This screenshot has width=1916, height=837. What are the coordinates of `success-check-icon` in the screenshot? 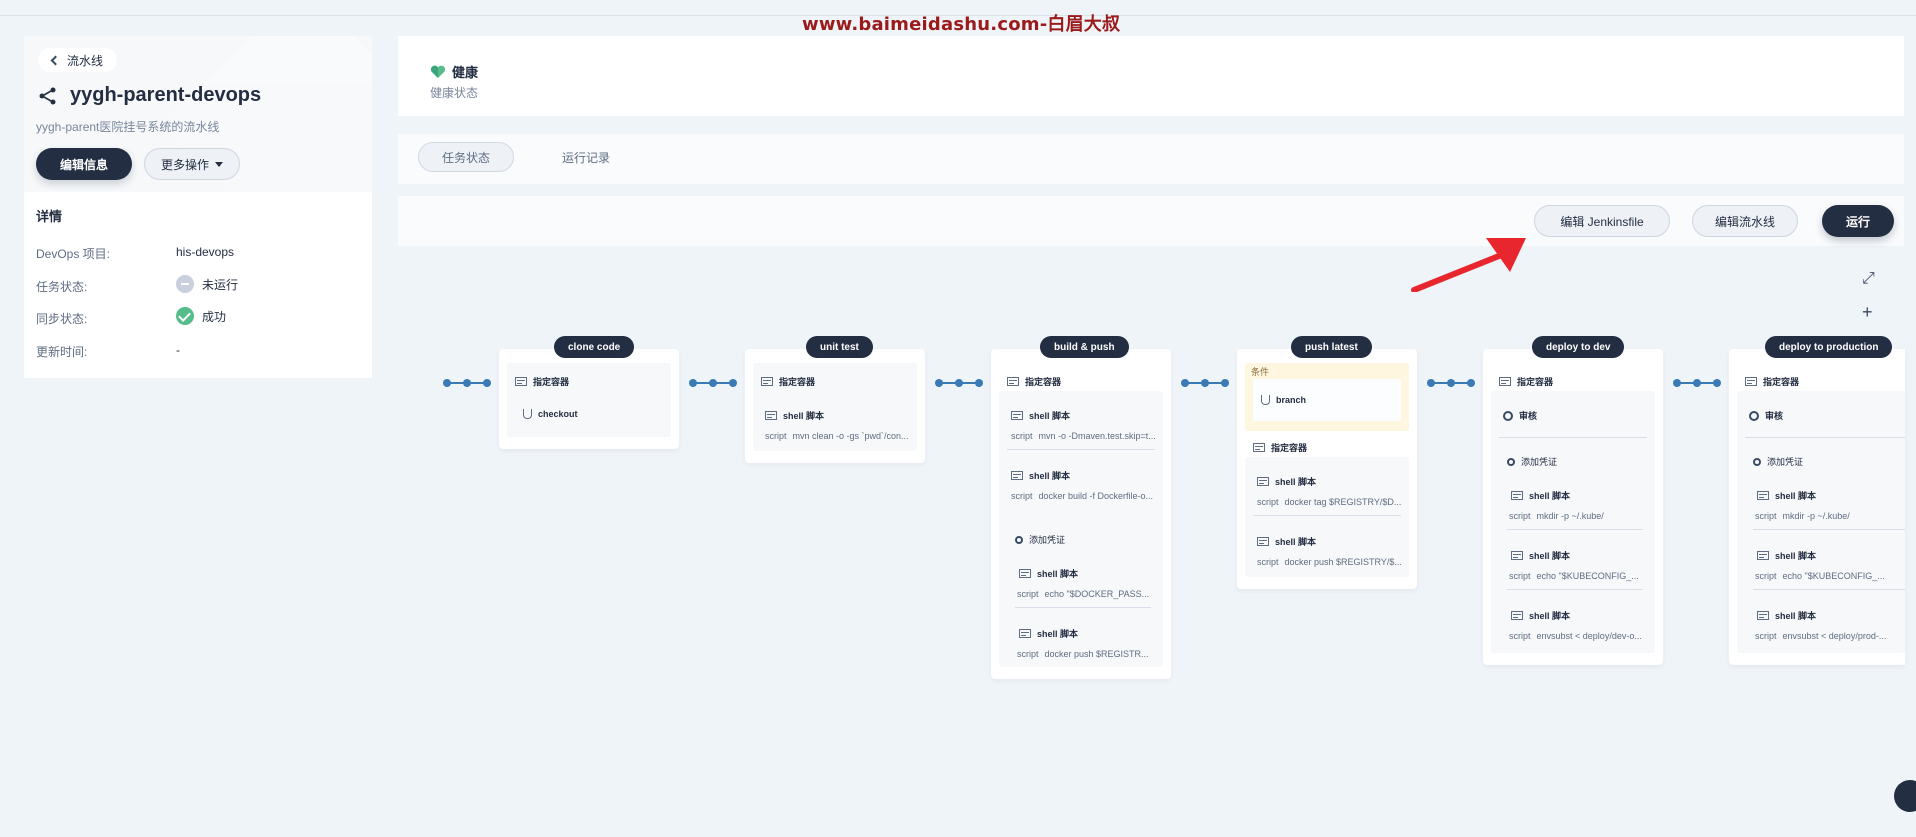 It's located at (185, 316).